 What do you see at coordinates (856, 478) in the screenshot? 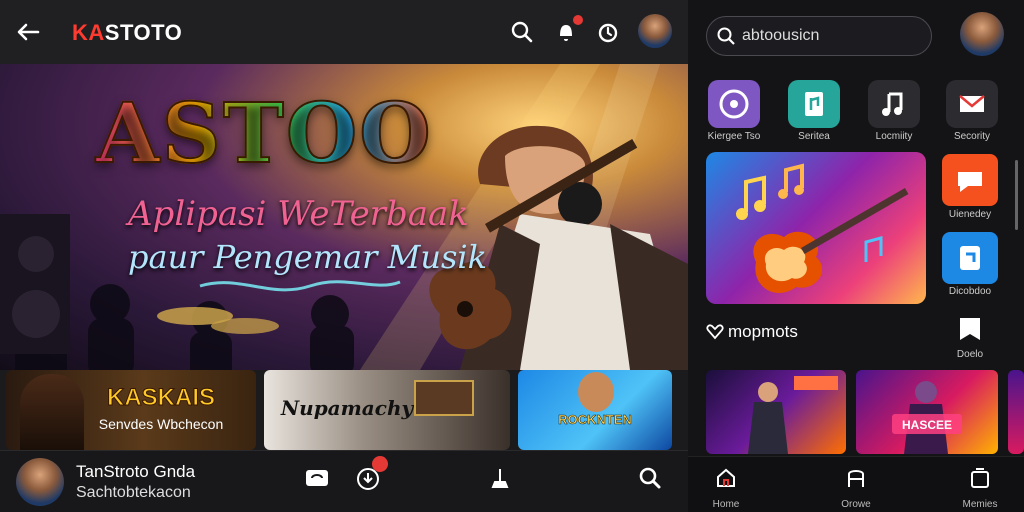
I see `library-icon` at bounding box center [856, 478].